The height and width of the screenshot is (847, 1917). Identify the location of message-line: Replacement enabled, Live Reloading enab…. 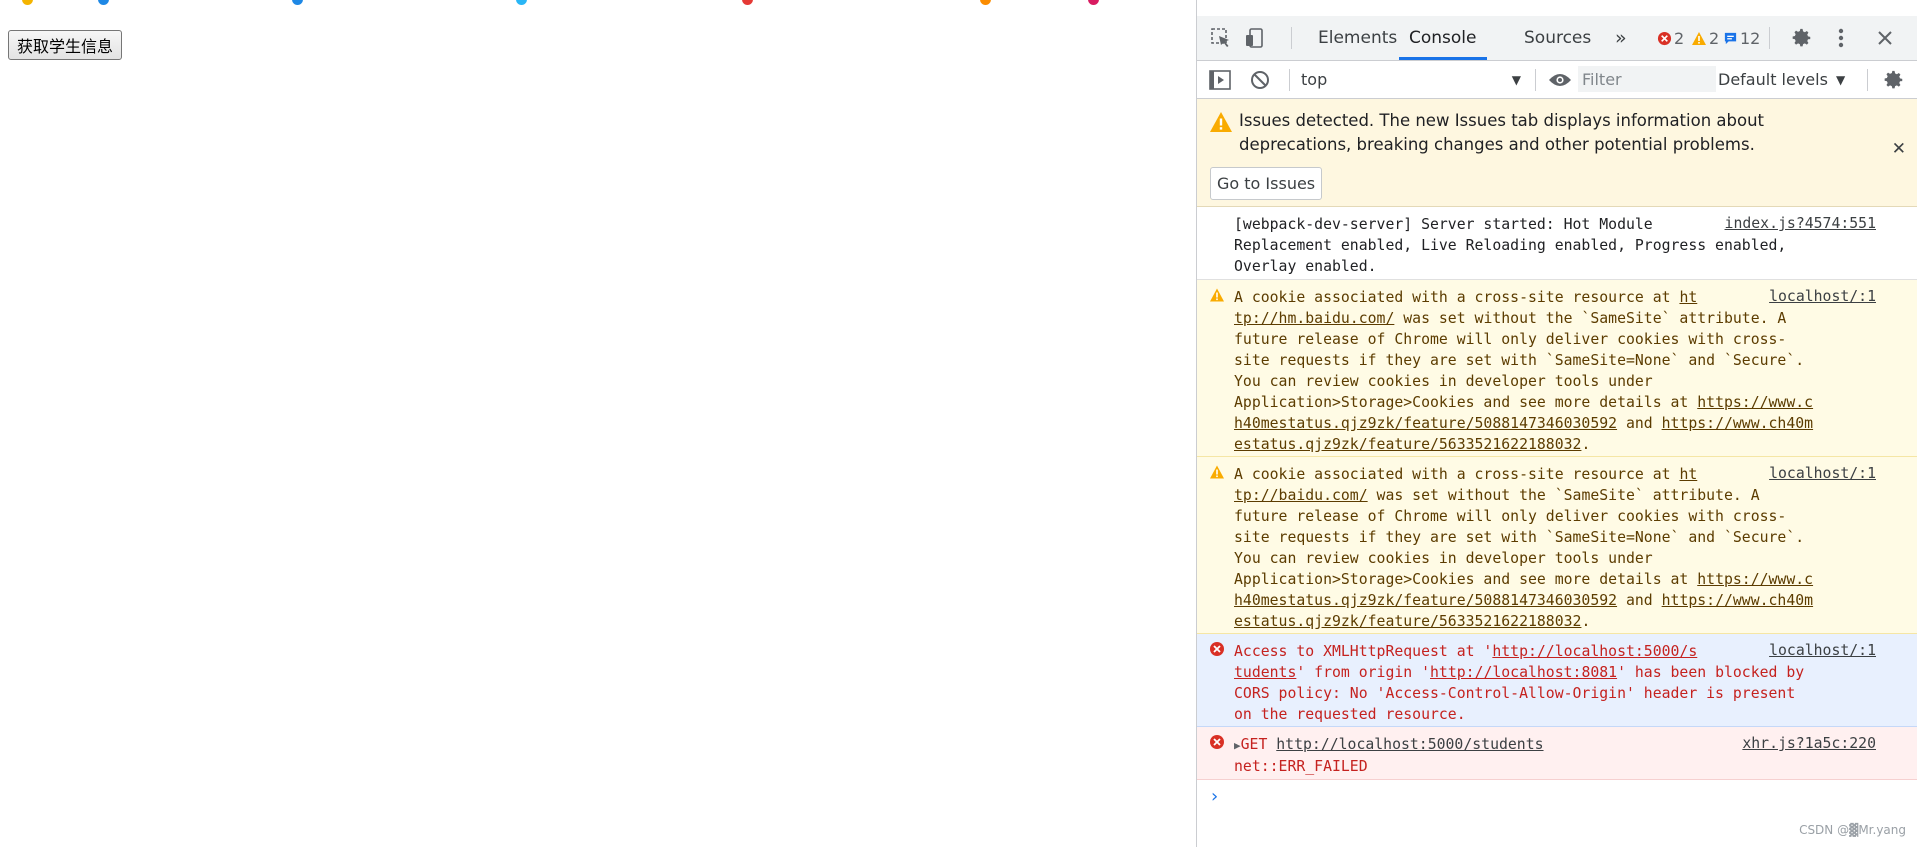
(1510, 245).